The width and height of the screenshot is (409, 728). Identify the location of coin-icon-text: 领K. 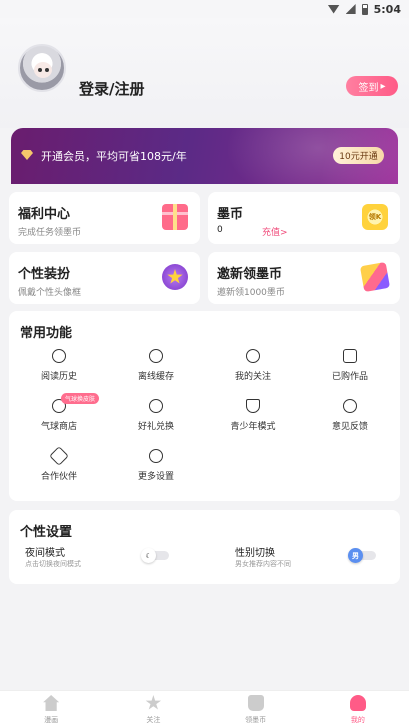
(375, 217).